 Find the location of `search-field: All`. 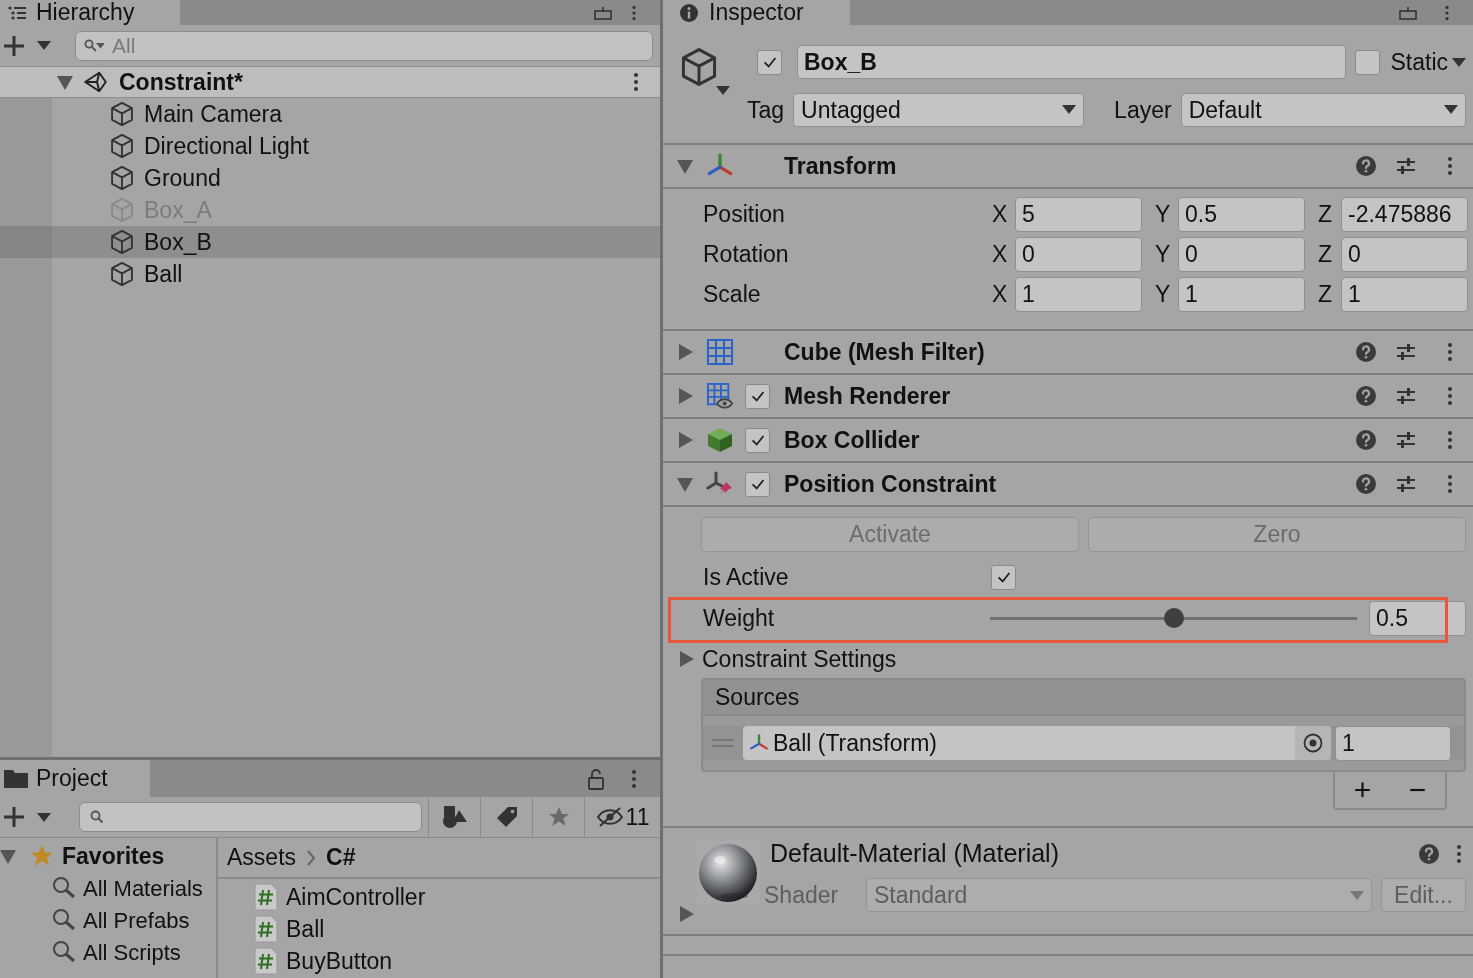

search-field: All is located at coordinates (364, 45).